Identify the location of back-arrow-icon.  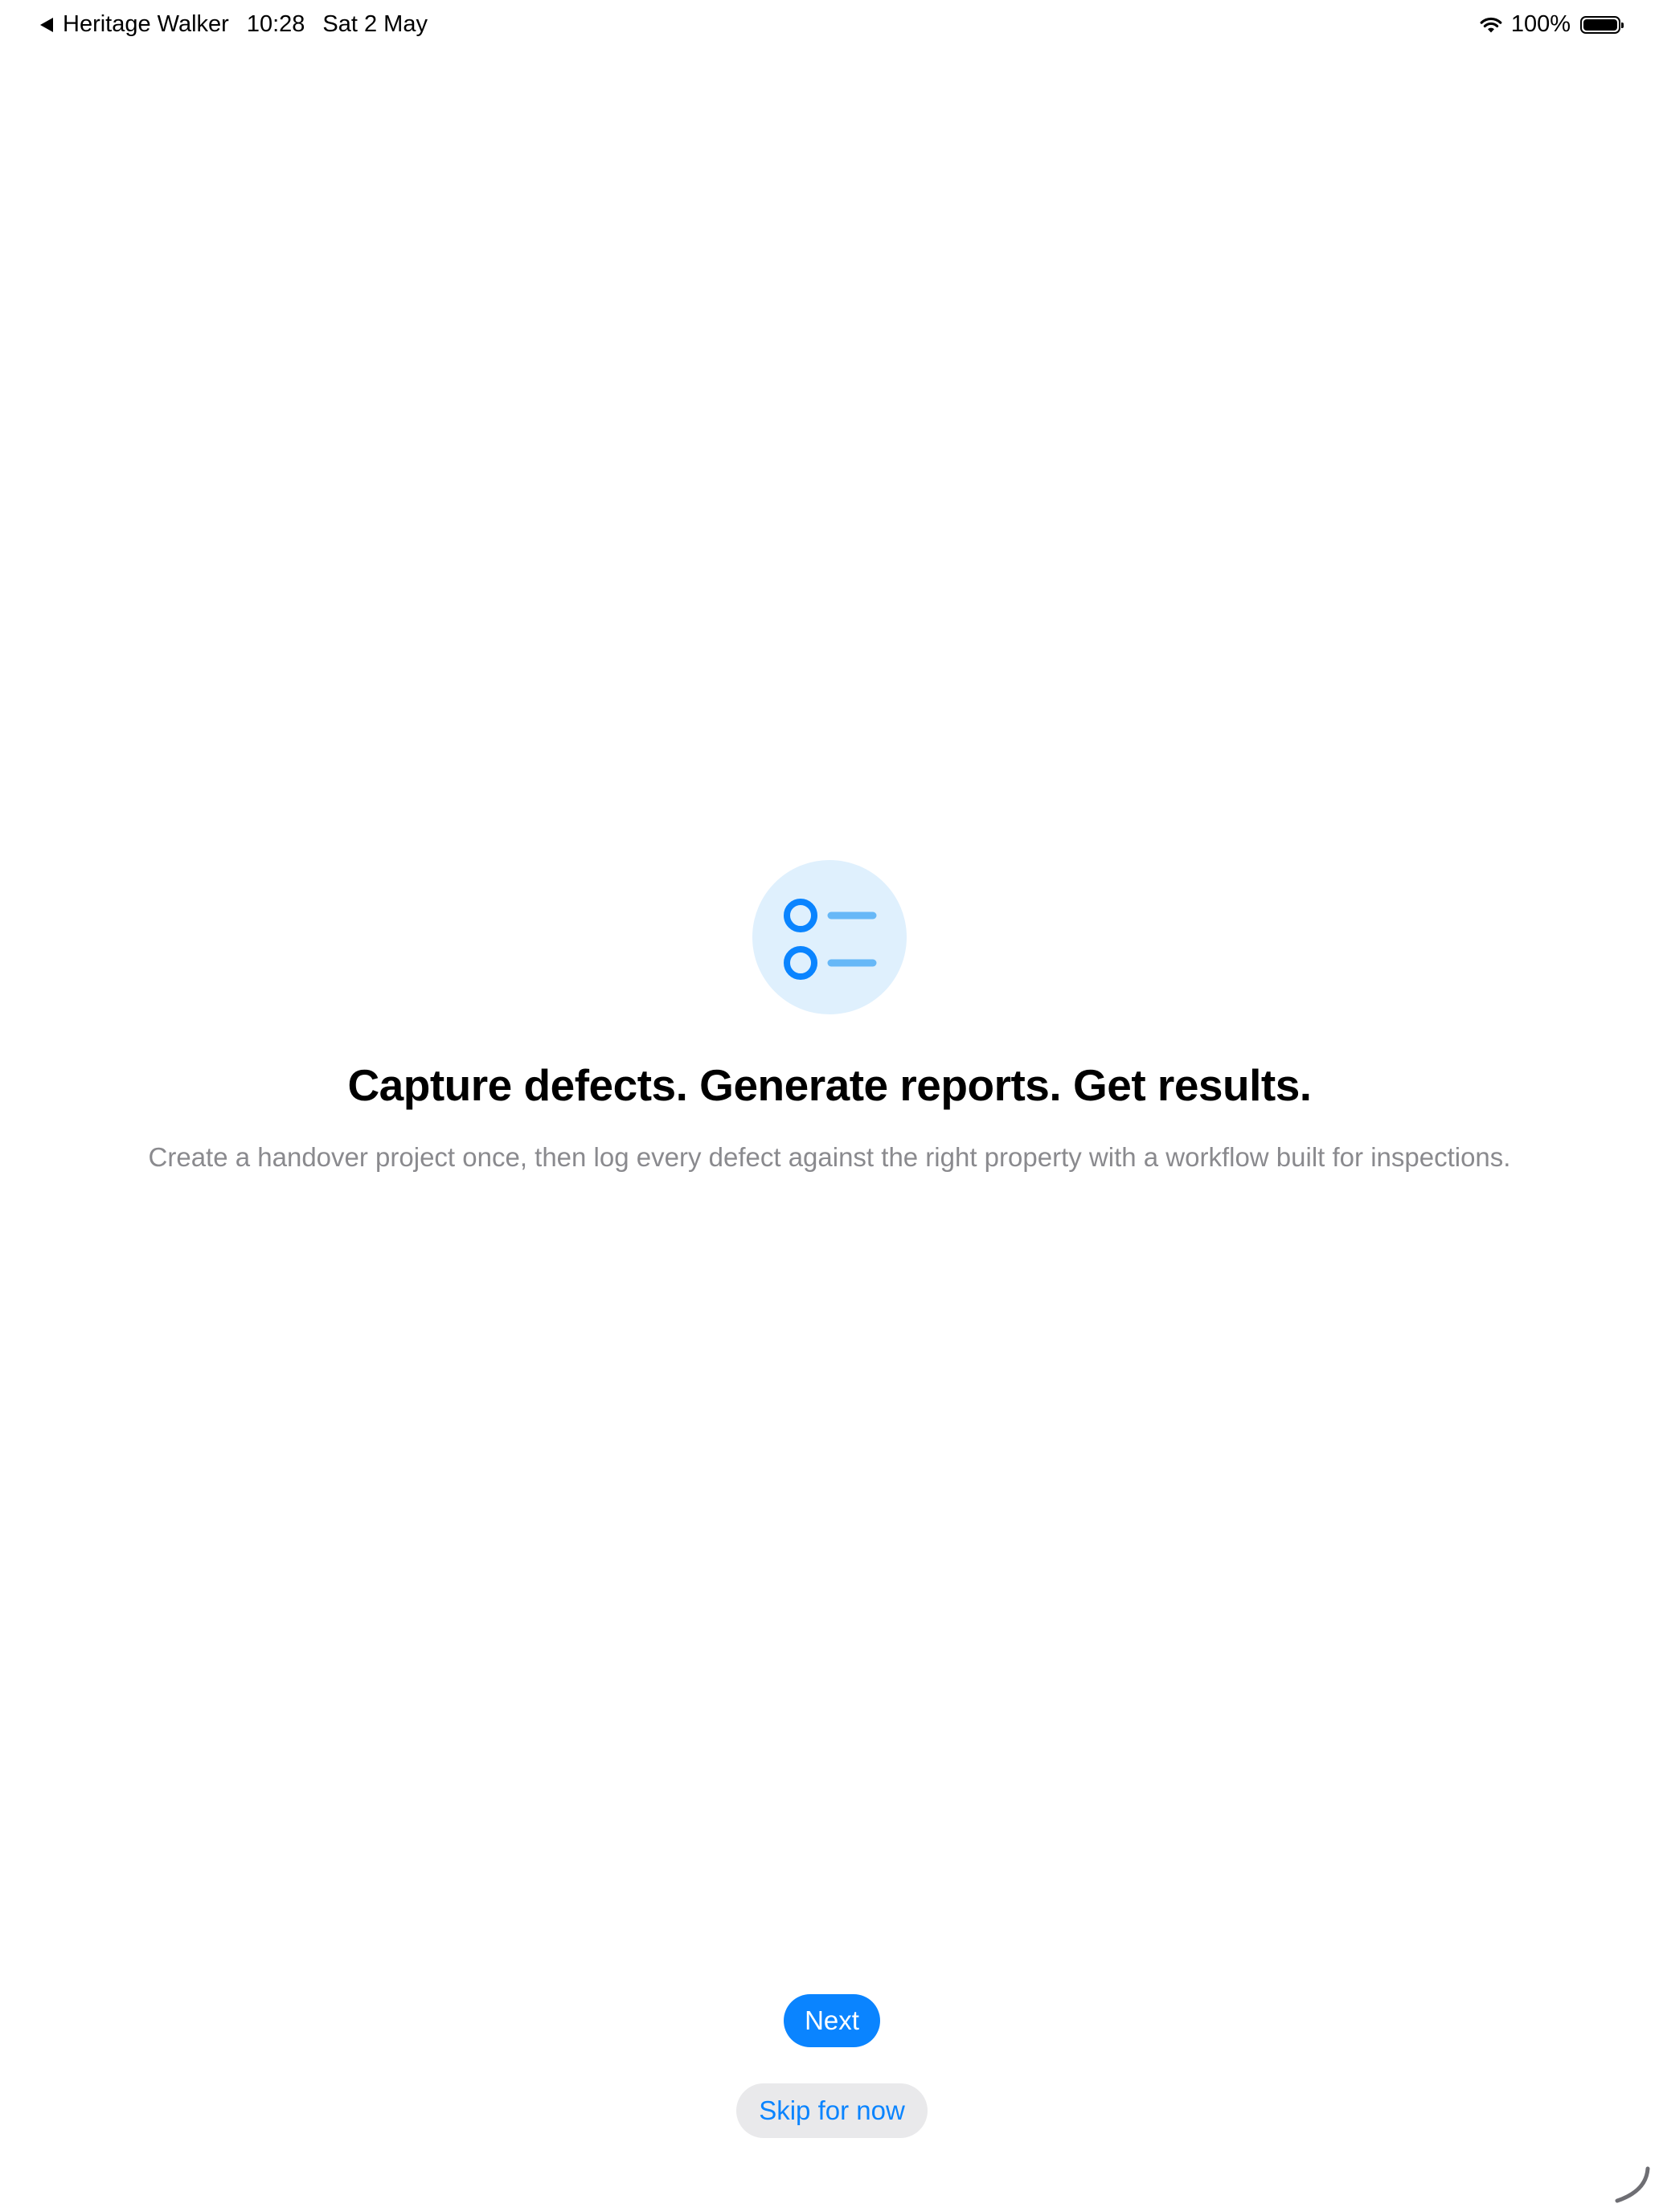
(46, 24).